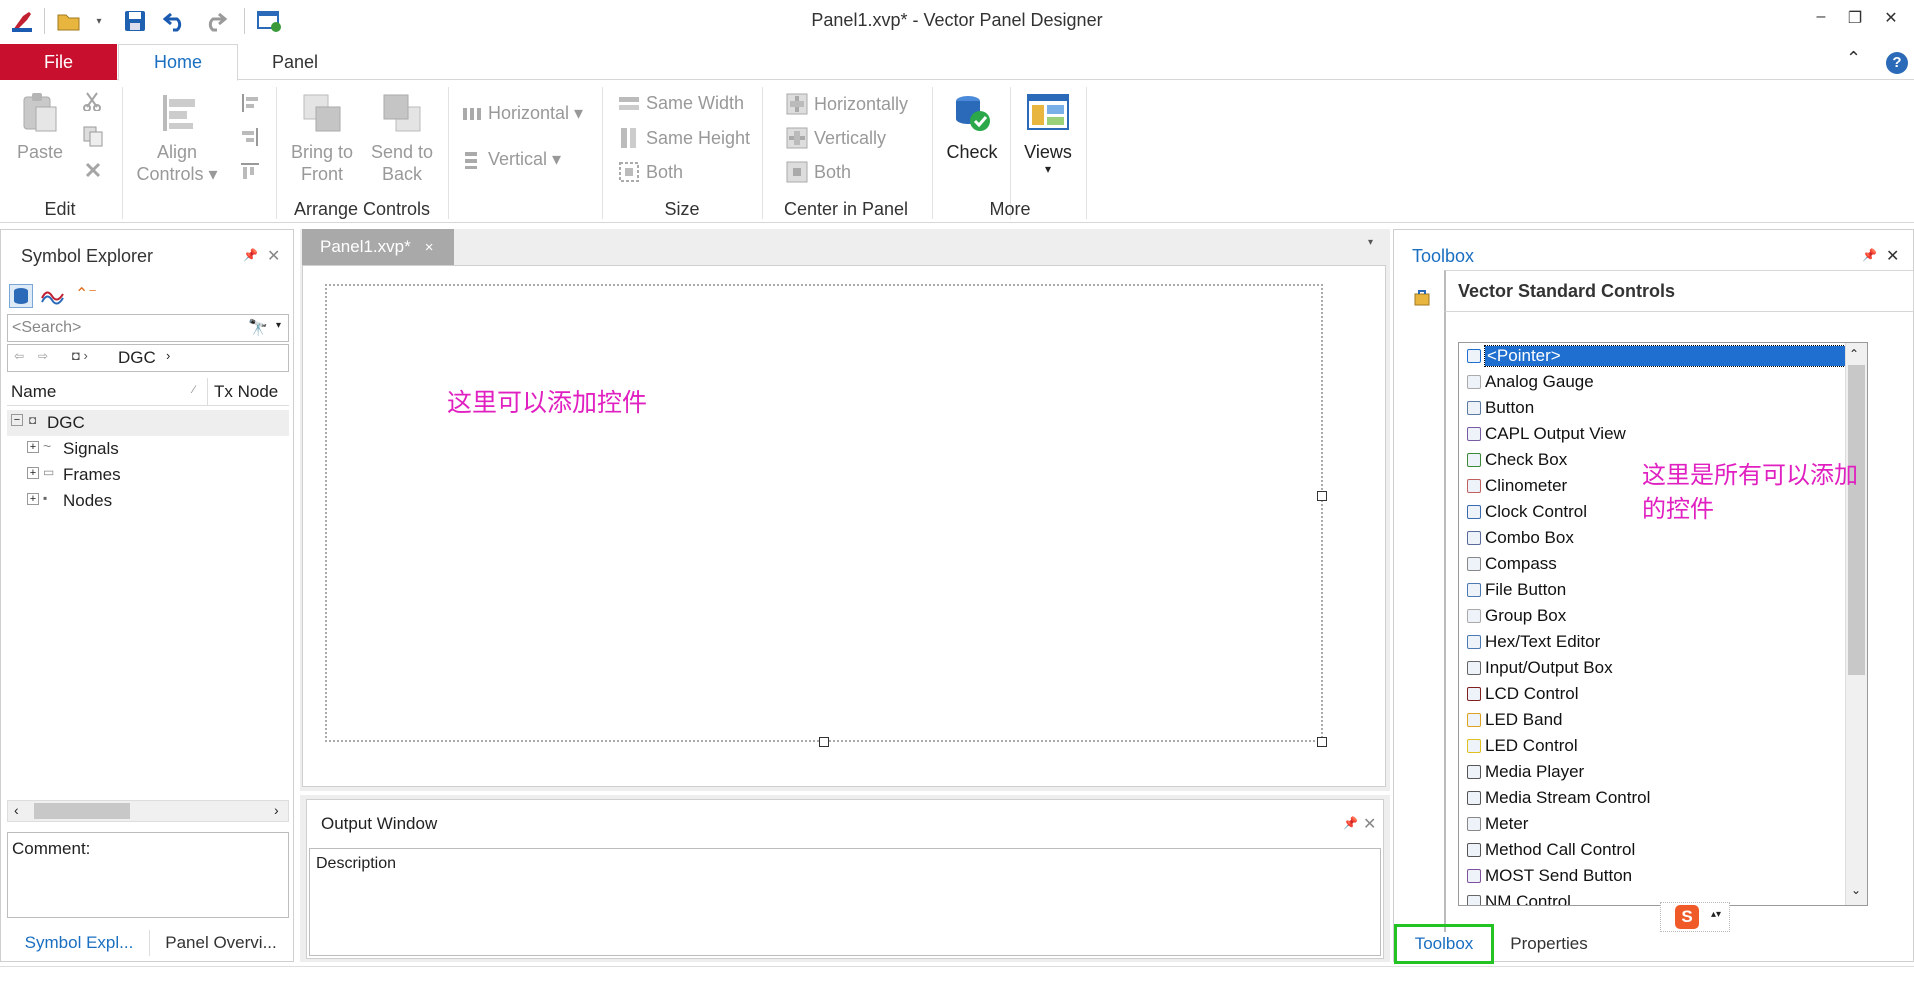  Describe the element at coordinates (92, 103) in the screenshot. I see `cut-icon` at that location.